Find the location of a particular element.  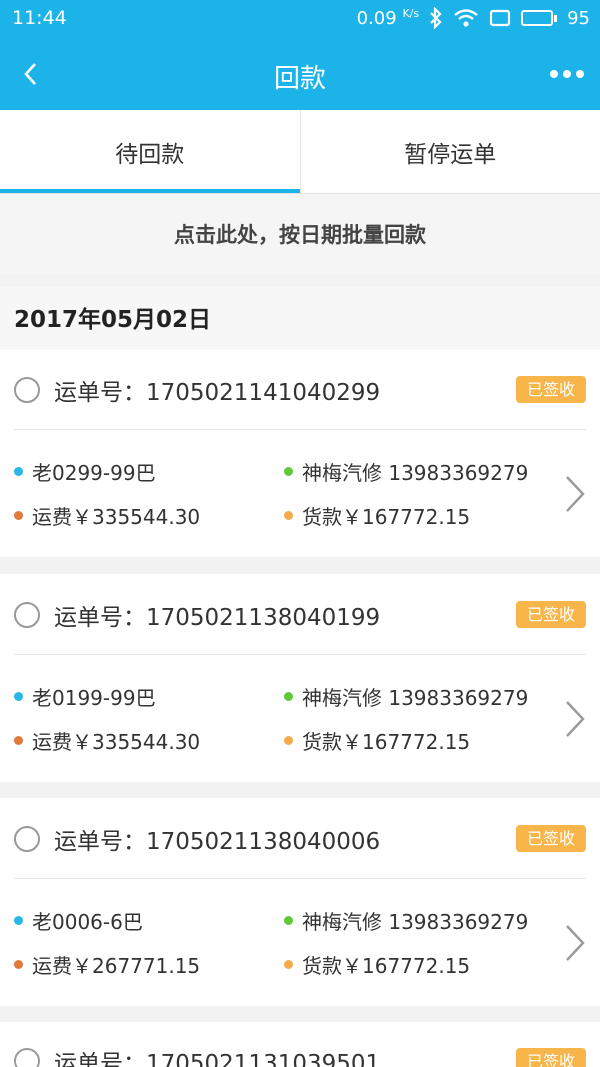

order-card-header: 运单号：1705021138040199 已签收 is located at coordinates (300, 614).